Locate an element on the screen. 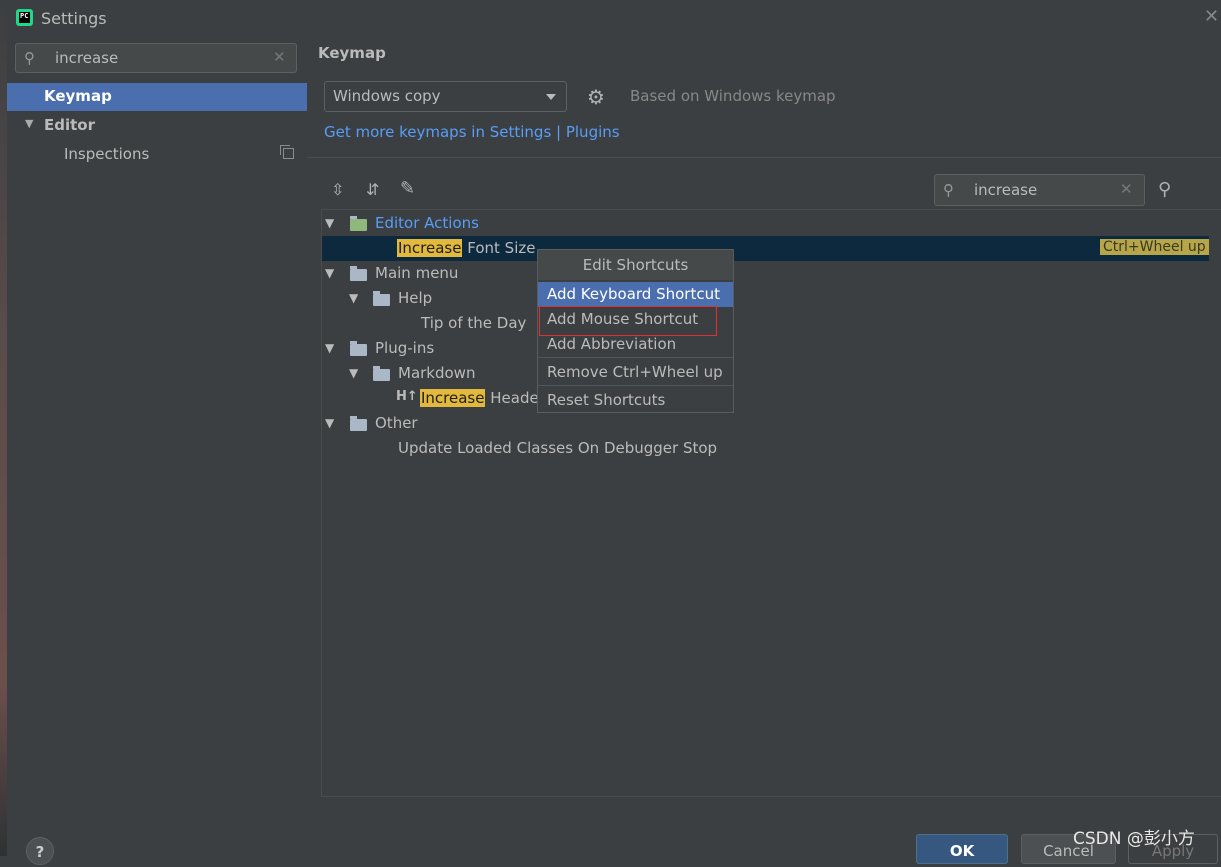 This screenshot has height=867, width=1221. chevron-down-icon is located at coordinates (551, 97).